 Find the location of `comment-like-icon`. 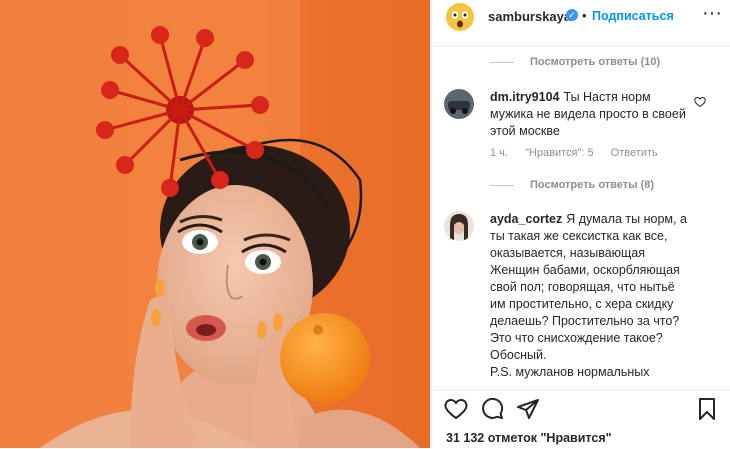

comment-like-icon is located at coordinates (700, 104).